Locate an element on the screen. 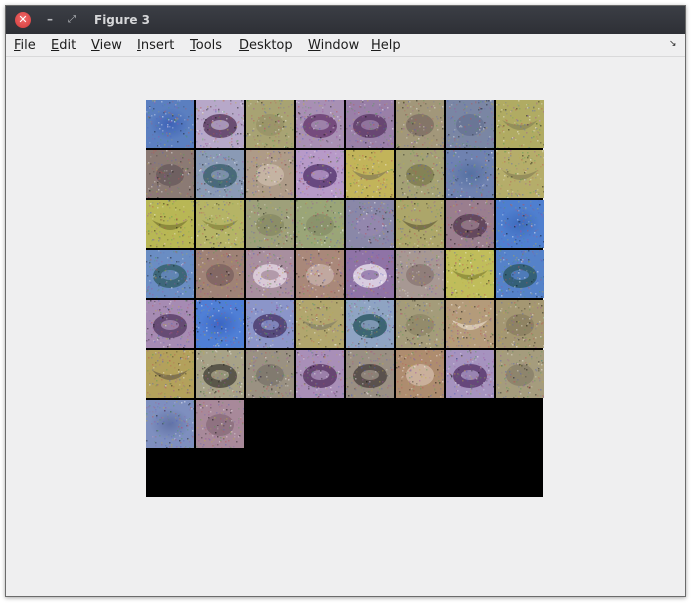  menu-label-rest: dit is located at coordinates (68, 45).